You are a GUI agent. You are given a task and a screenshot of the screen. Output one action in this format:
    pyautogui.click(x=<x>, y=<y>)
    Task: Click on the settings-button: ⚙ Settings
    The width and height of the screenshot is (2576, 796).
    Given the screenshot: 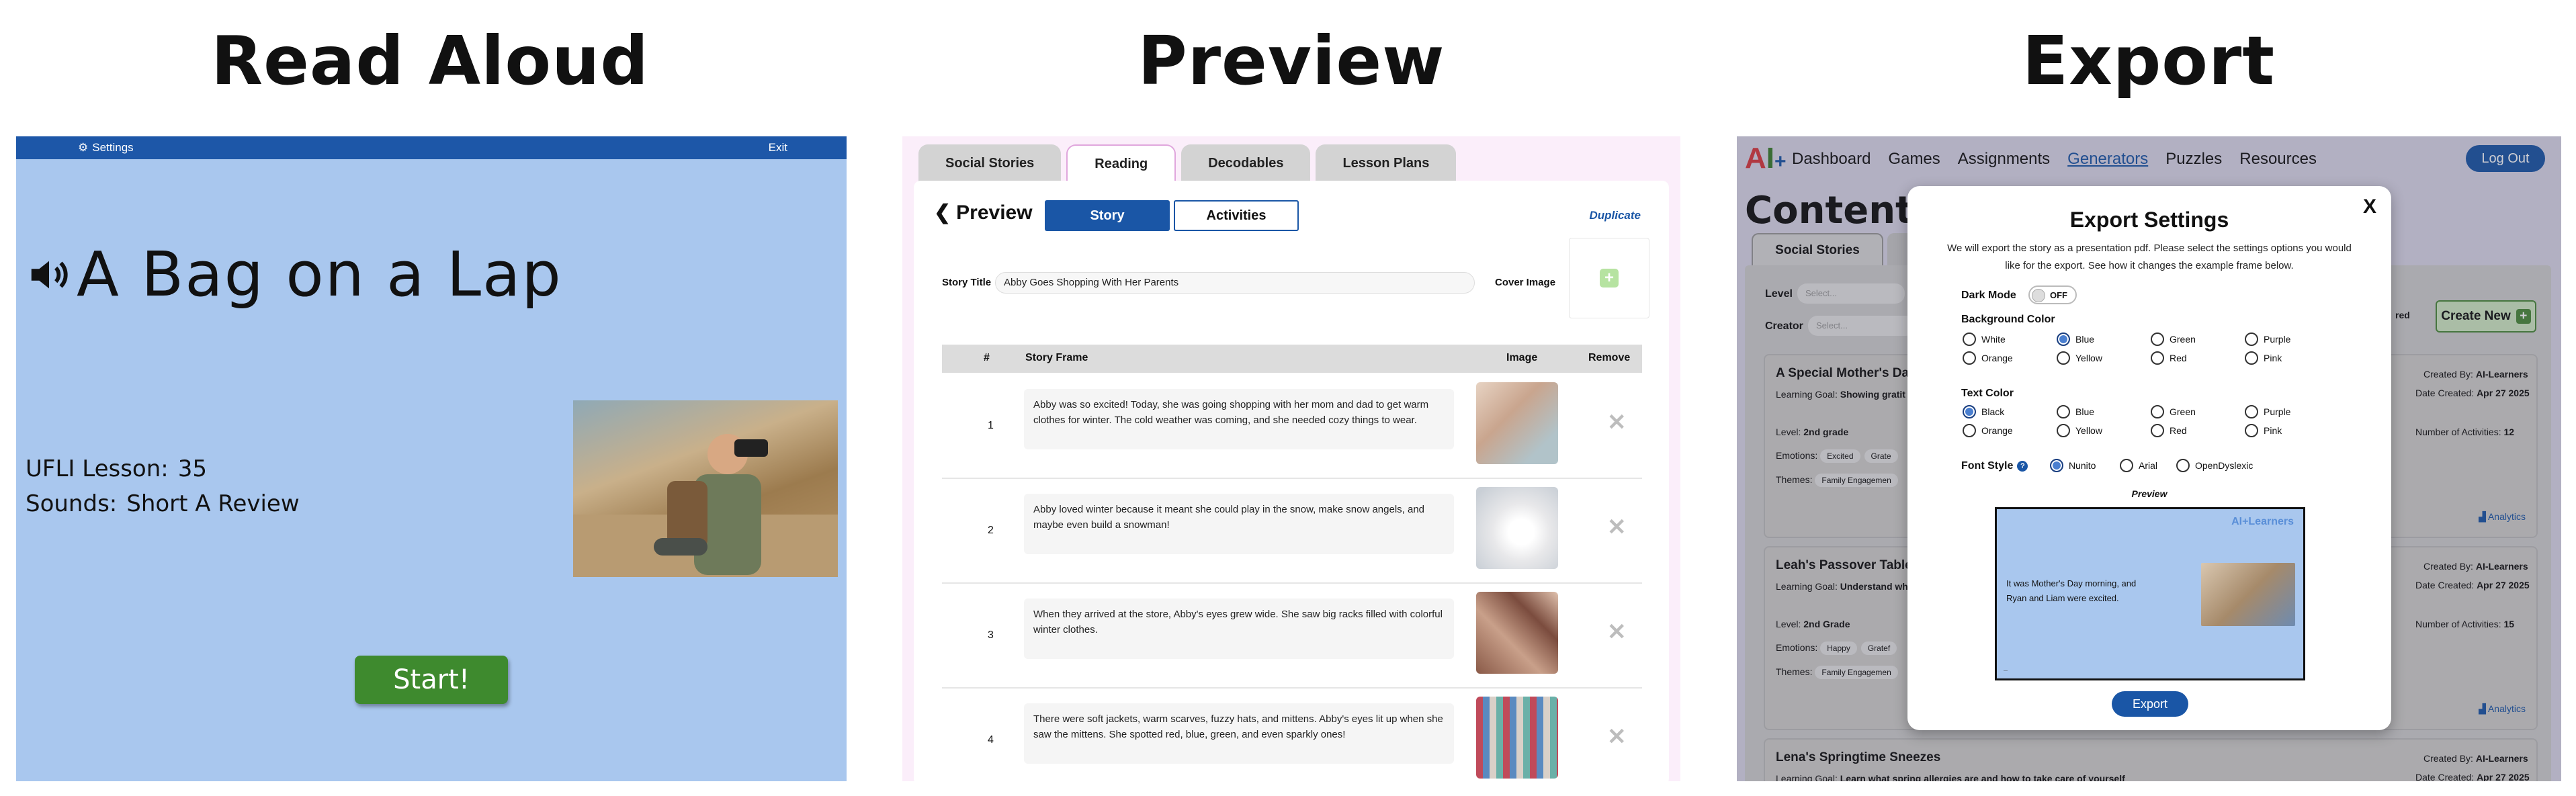 What is the action you would take?
    pyautogui.click(x=106, y=147)
    